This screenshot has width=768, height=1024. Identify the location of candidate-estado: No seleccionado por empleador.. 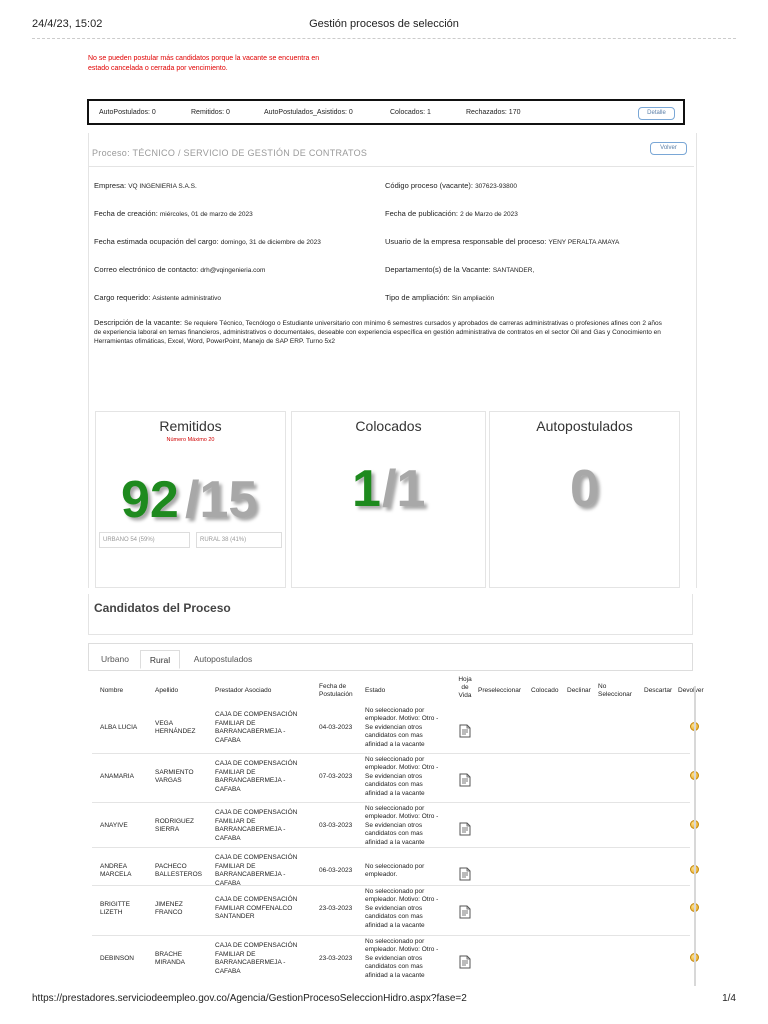
(395, 870).